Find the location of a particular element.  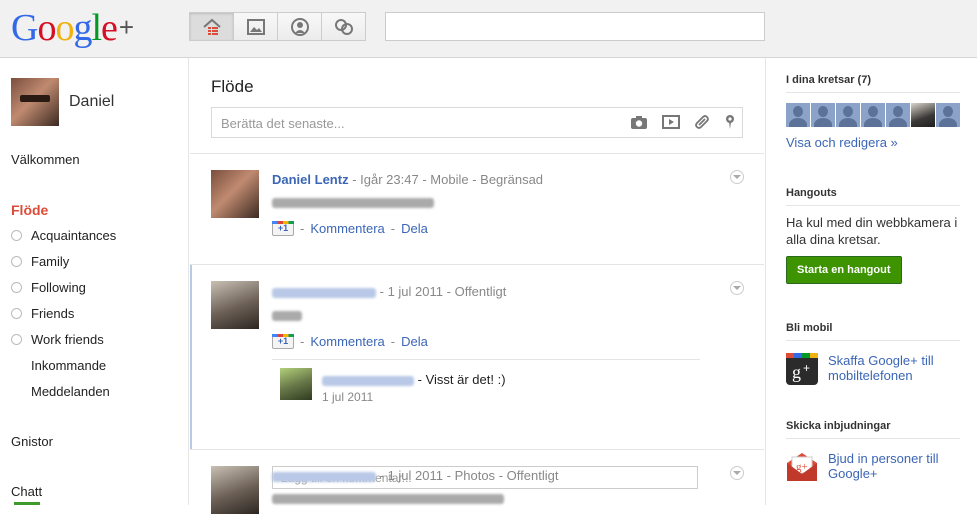

post-type: Photos is located at coordinates (475, 475).